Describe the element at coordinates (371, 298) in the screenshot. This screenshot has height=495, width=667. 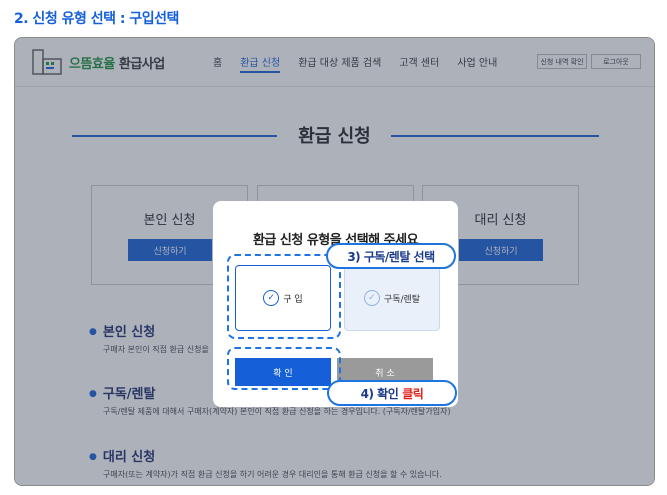
I see `check-circle-icon: ✓` at that location.